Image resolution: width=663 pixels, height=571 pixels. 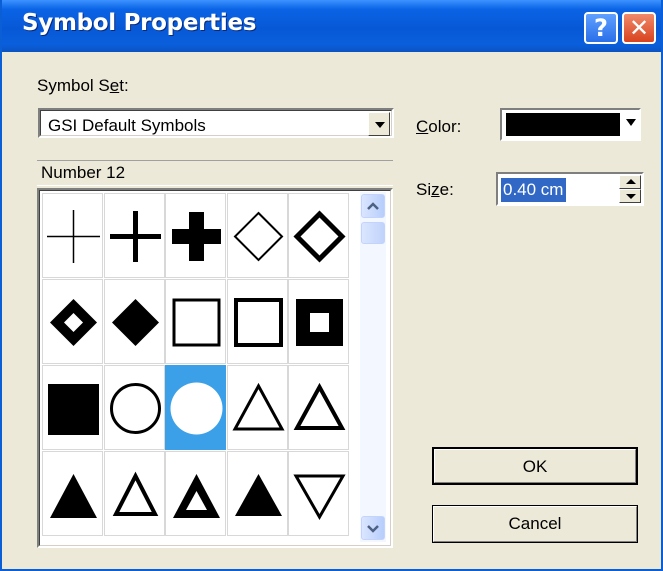 I want to click on square-outline-medium-icon, so click(x=258, y=322).